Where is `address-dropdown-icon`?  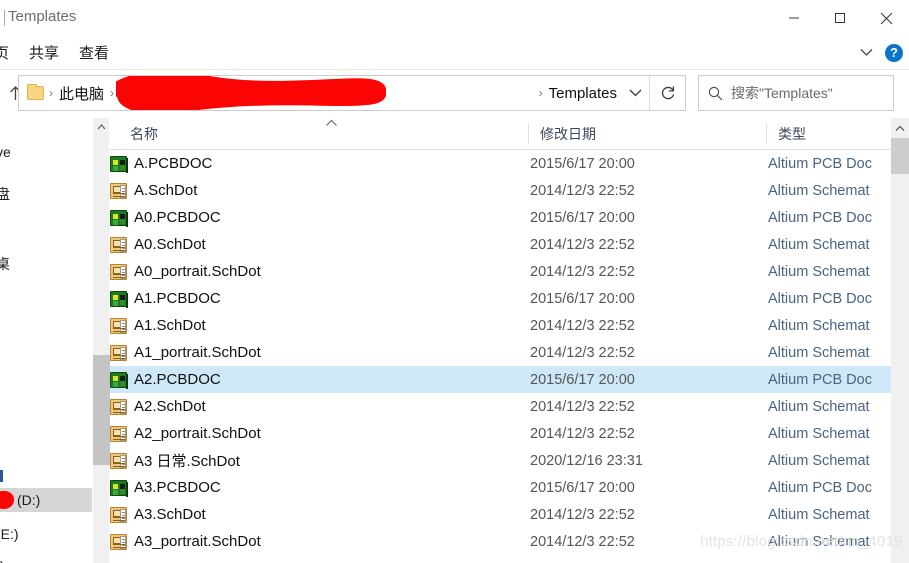
address-dropdown-icon is located at coordinates (635, 93).